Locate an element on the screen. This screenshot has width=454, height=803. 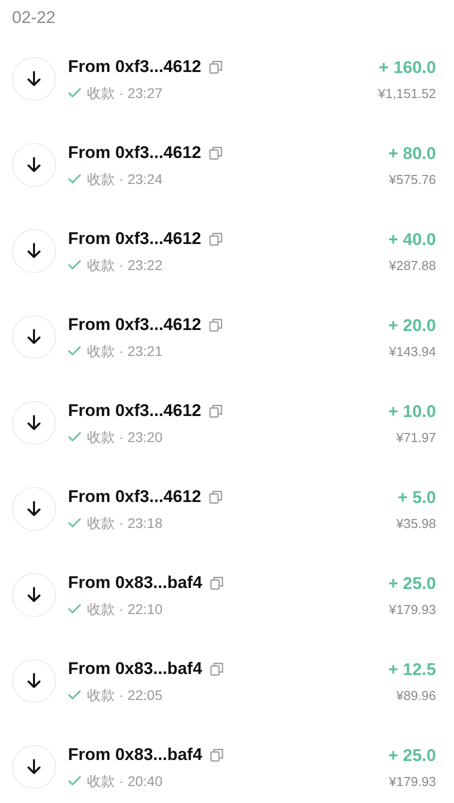
transaction-detail: 收款 · 23:24 is located at coordinates (124, 179).